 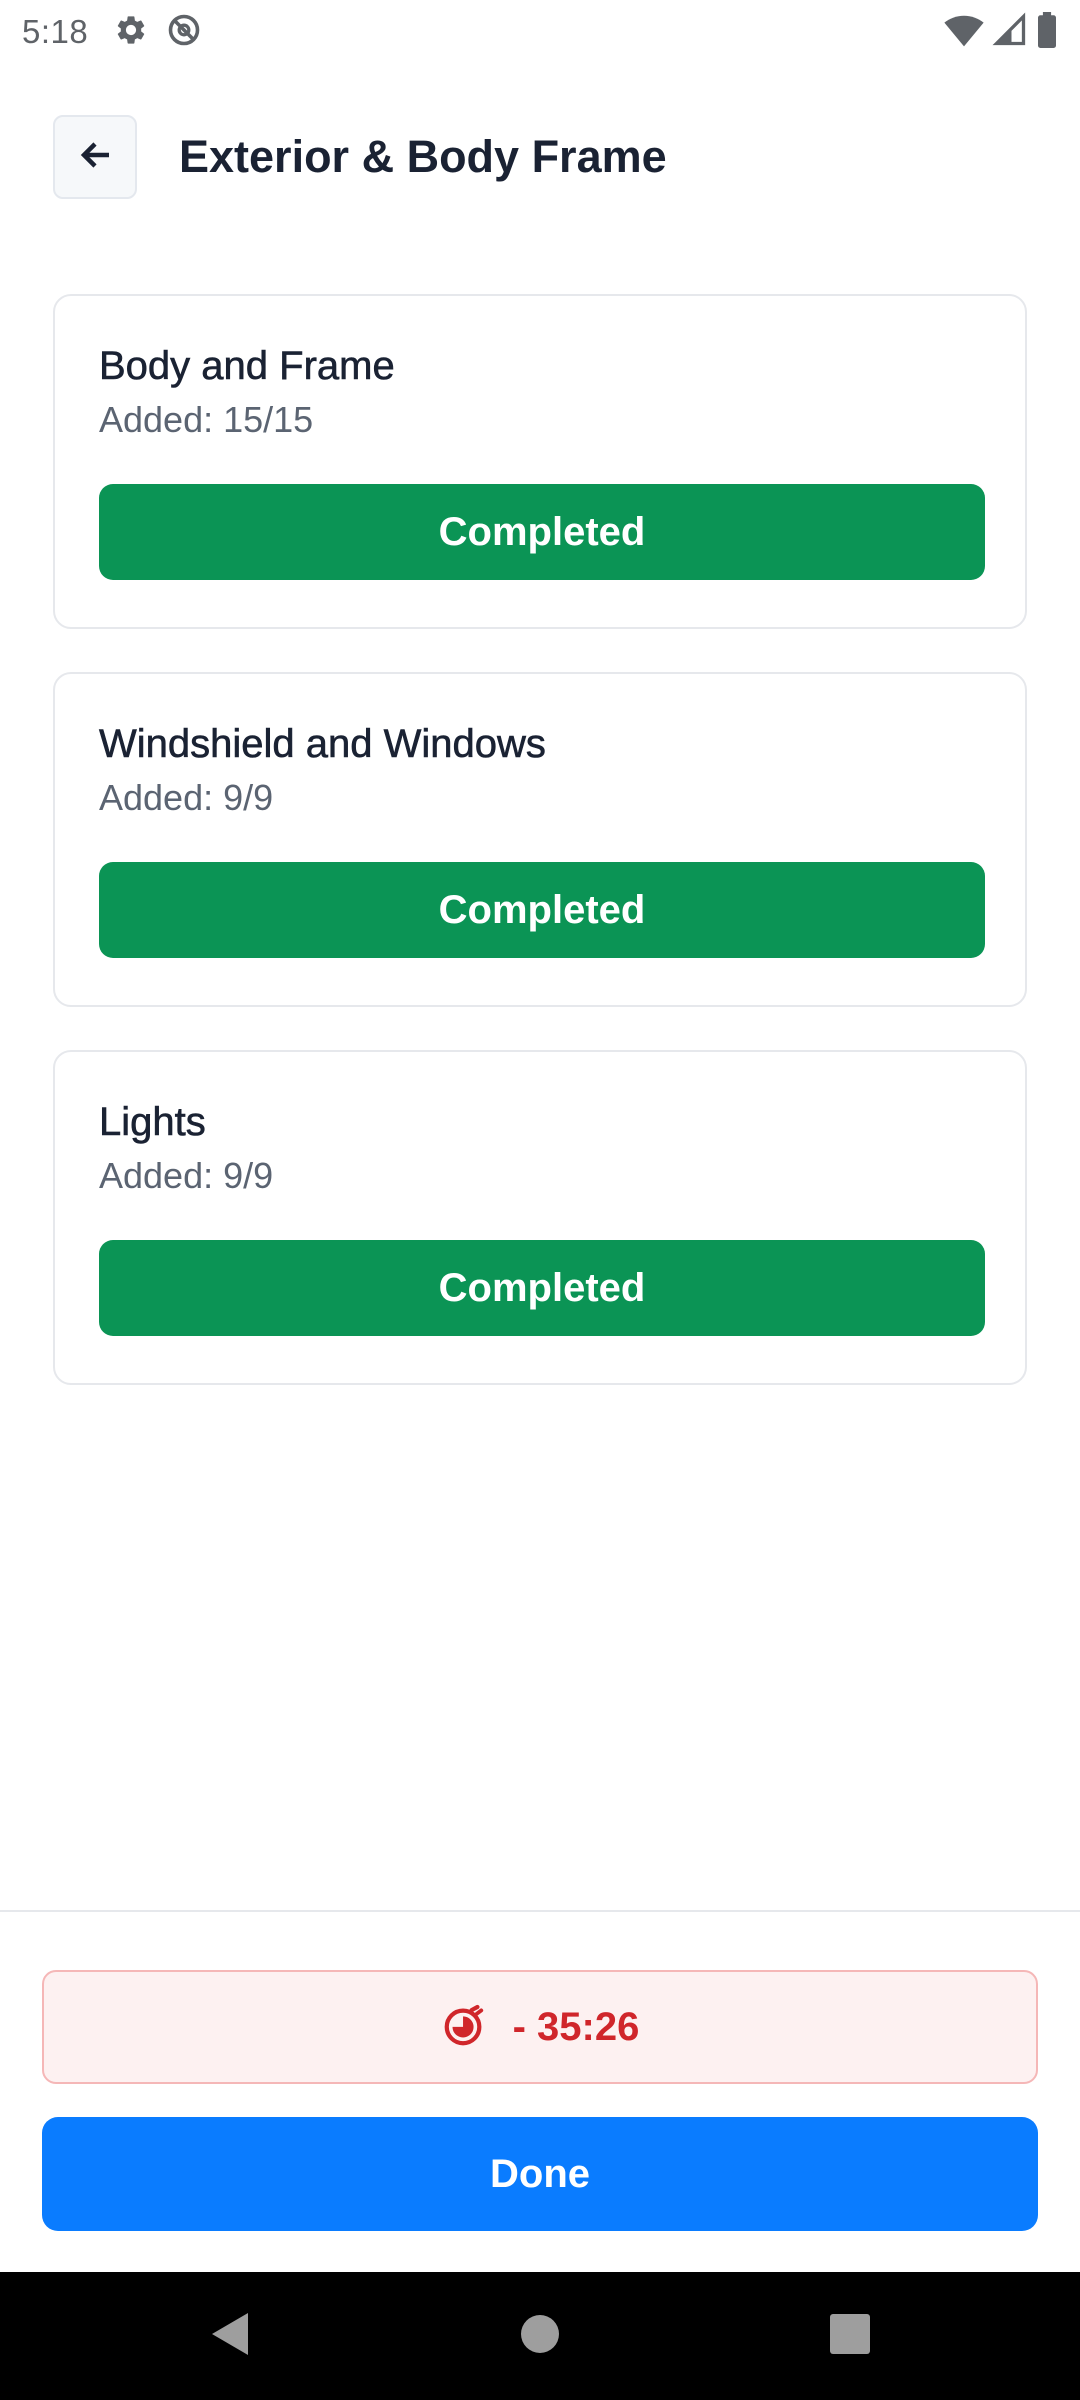 I want to click on system-navigation-bar, so click(x=540, y=2336).